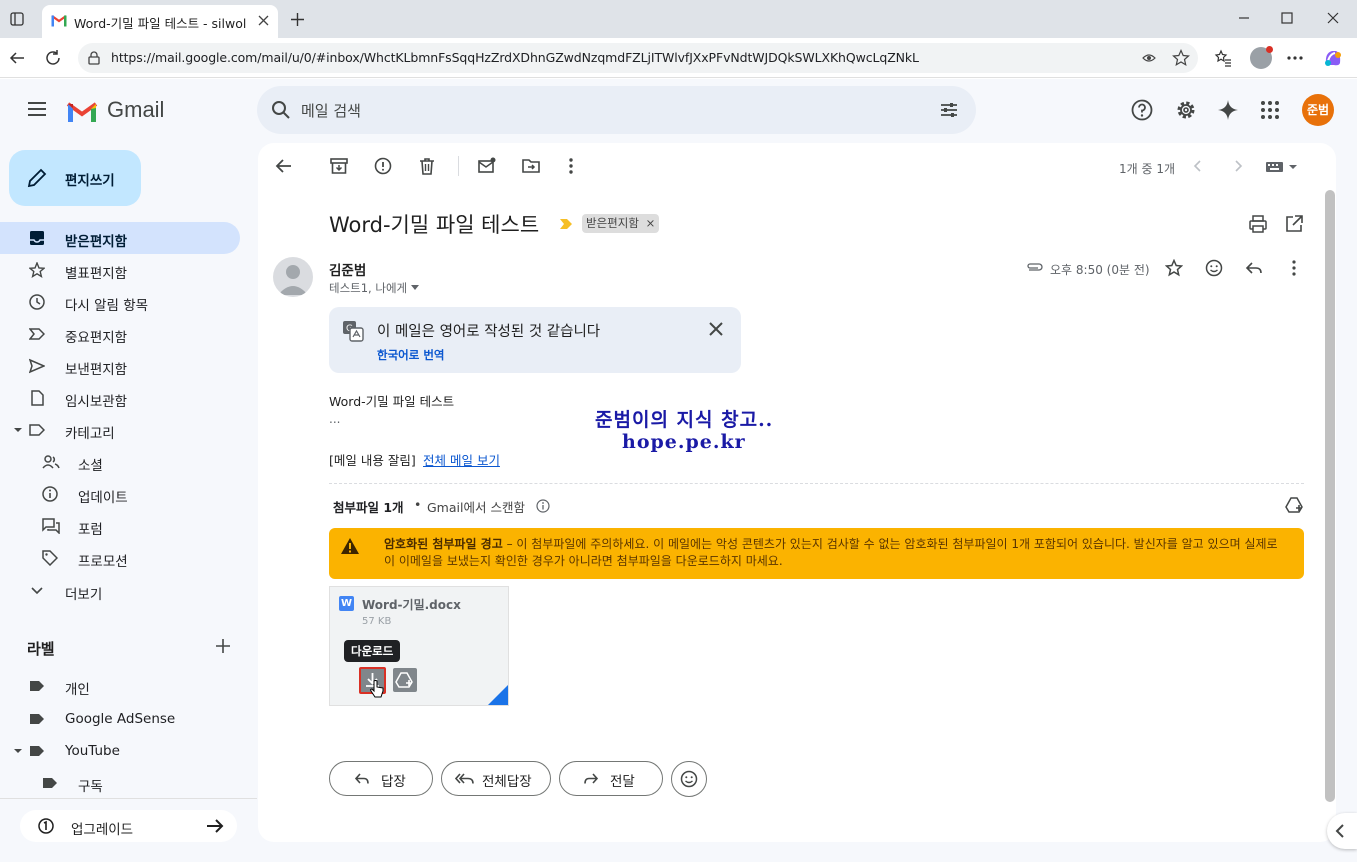 Image resolution: width=1357 pixels, height=862 pixels. I want to click on message-scrollbar, so click(1330, 496).